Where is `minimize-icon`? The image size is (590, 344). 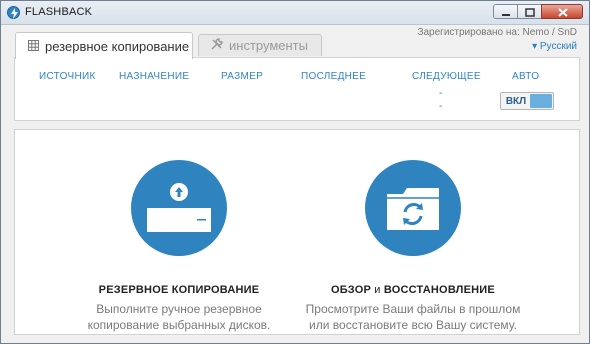
minimize-icon is located at coordinates (506, 15).